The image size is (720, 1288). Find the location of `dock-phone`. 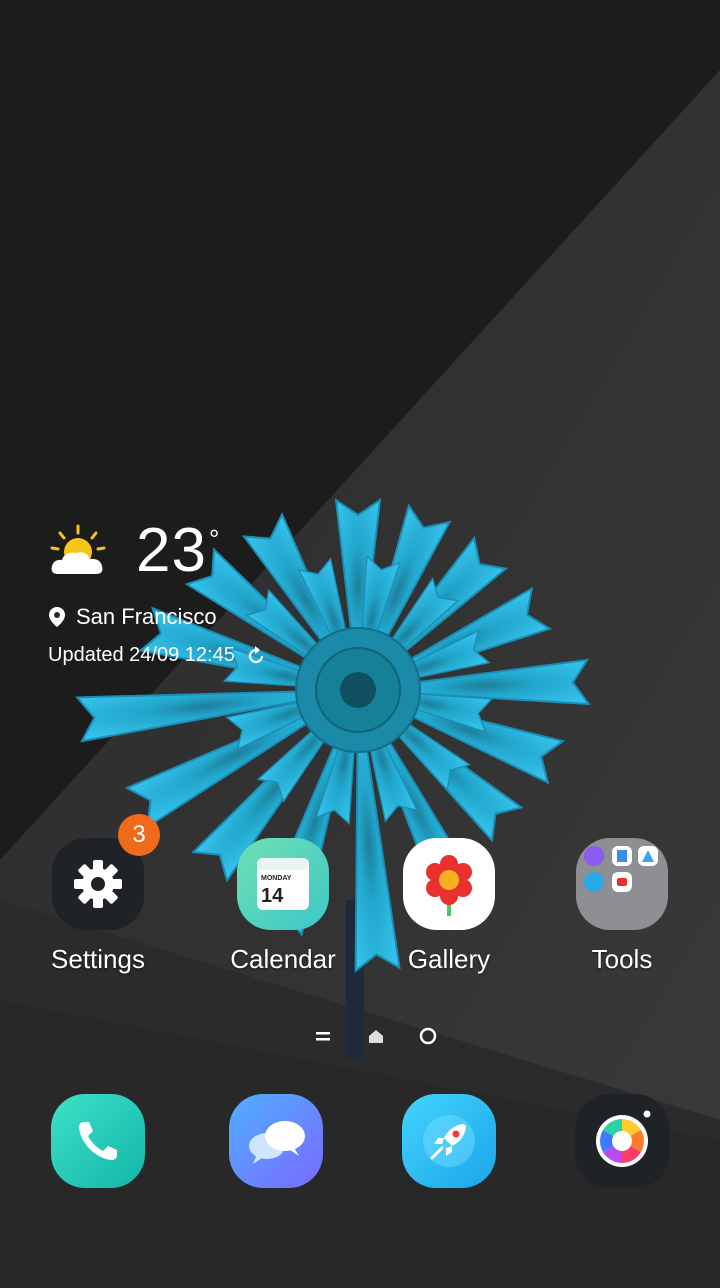

dock-phone is located at coordinates (98, 1141).